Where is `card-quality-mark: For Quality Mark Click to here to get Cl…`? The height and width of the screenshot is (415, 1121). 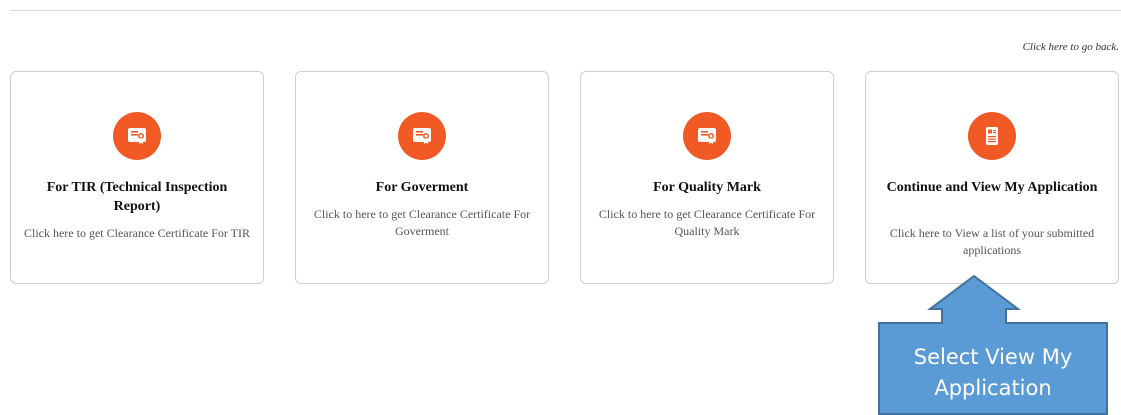 card-quality-mark: For Quality Mark Click to here to get Cl… is located at coordinates (707, 177).